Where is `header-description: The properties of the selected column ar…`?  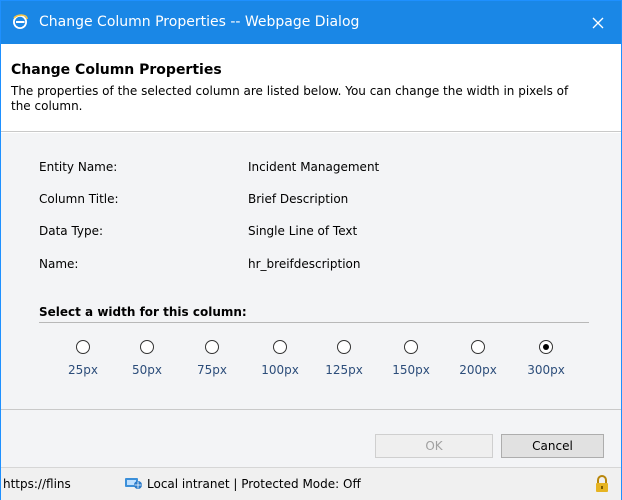
header-description: The properties of the selected column ar… is located at coordinates (290, 98).